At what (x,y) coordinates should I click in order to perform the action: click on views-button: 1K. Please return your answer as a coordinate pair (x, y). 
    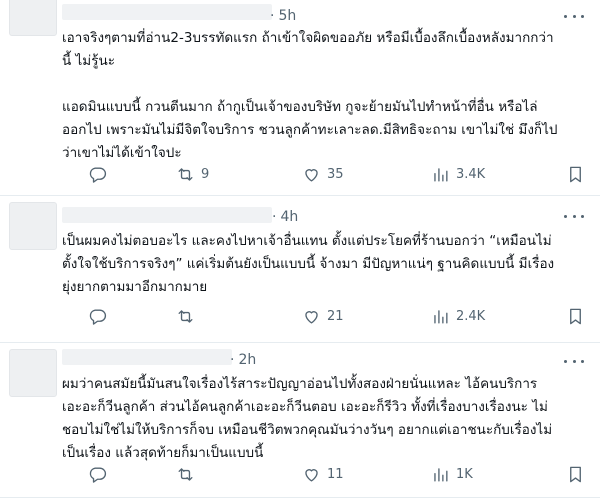
    Looking at the image, I should click on (452, 474).